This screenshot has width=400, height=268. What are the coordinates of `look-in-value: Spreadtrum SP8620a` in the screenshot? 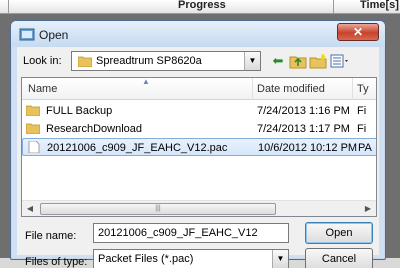 It's located at (149, 61).